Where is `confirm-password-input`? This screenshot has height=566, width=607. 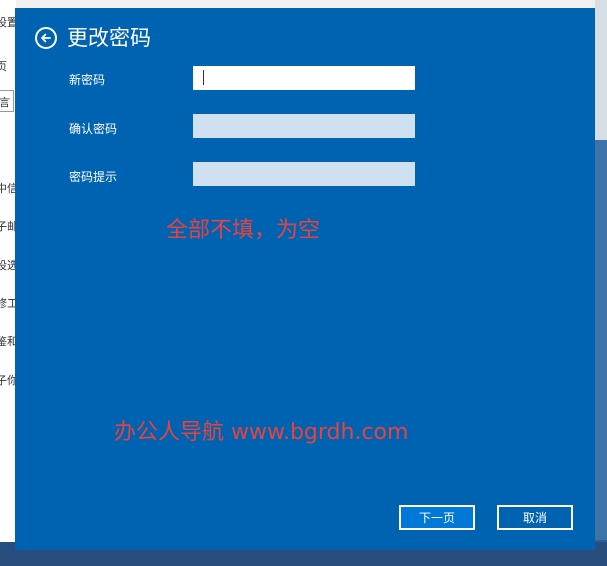
confirm-password-input is located at coordinates (304, 126).